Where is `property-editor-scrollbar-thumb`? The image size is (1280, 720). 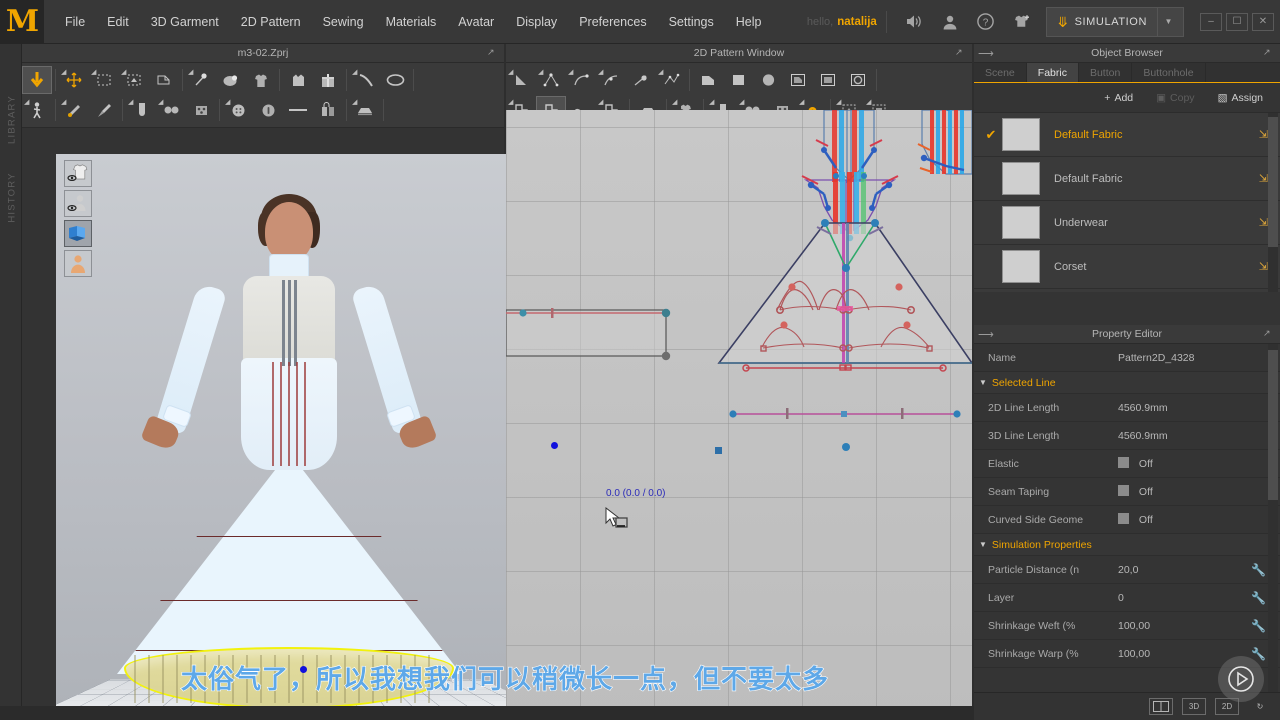 property-editor-scrollbar-thumb is located at coordinates (1273, 425).